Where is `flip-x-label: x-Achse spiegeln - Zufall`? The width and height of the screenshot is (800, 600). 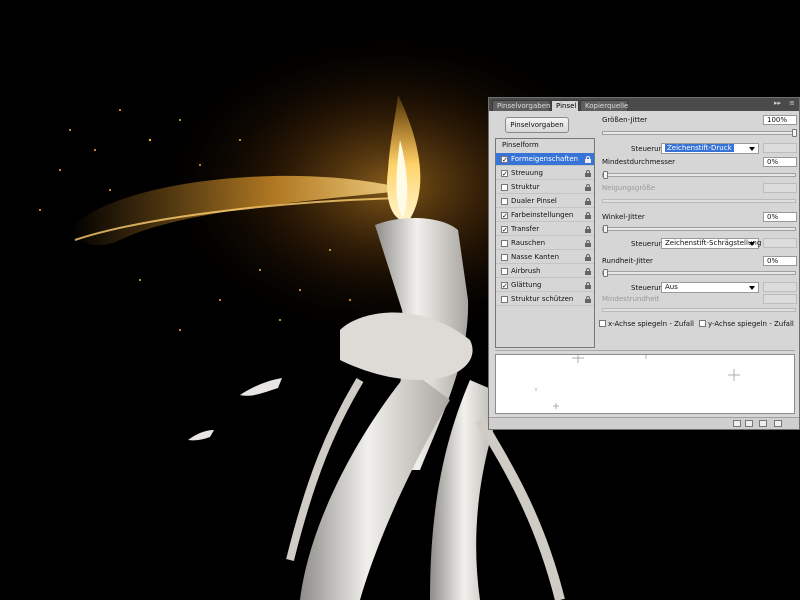 flip-x-label: x-Achse spiegeln - Zufall is located at coordinates (651, 324).